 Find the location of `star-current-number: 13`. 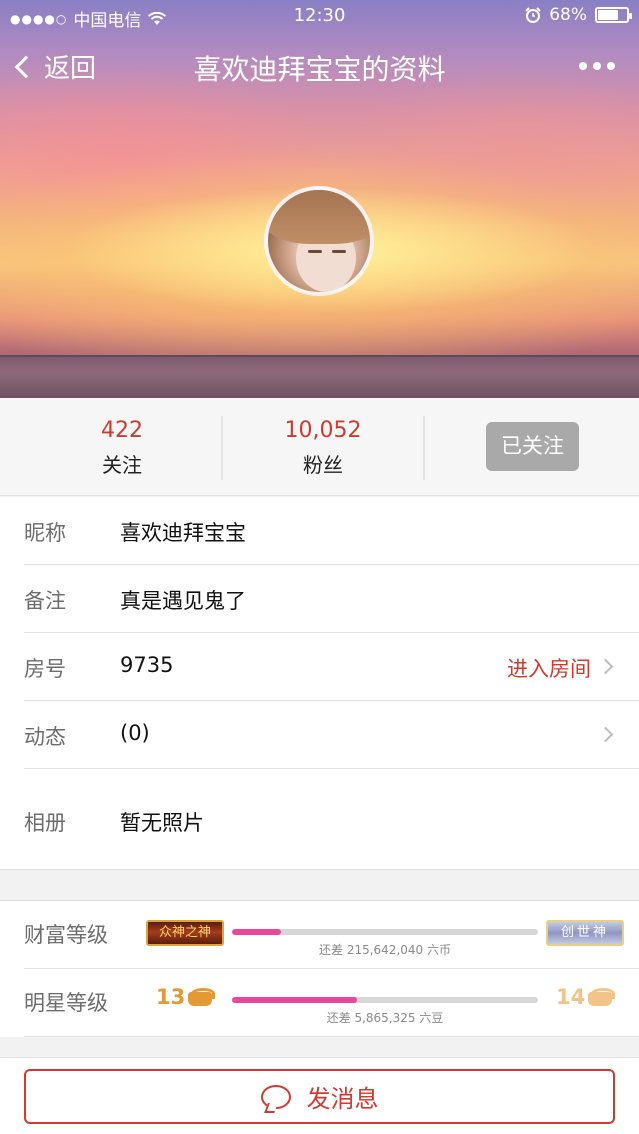

star-current-number: 13 is located at coordinates (171, 997).